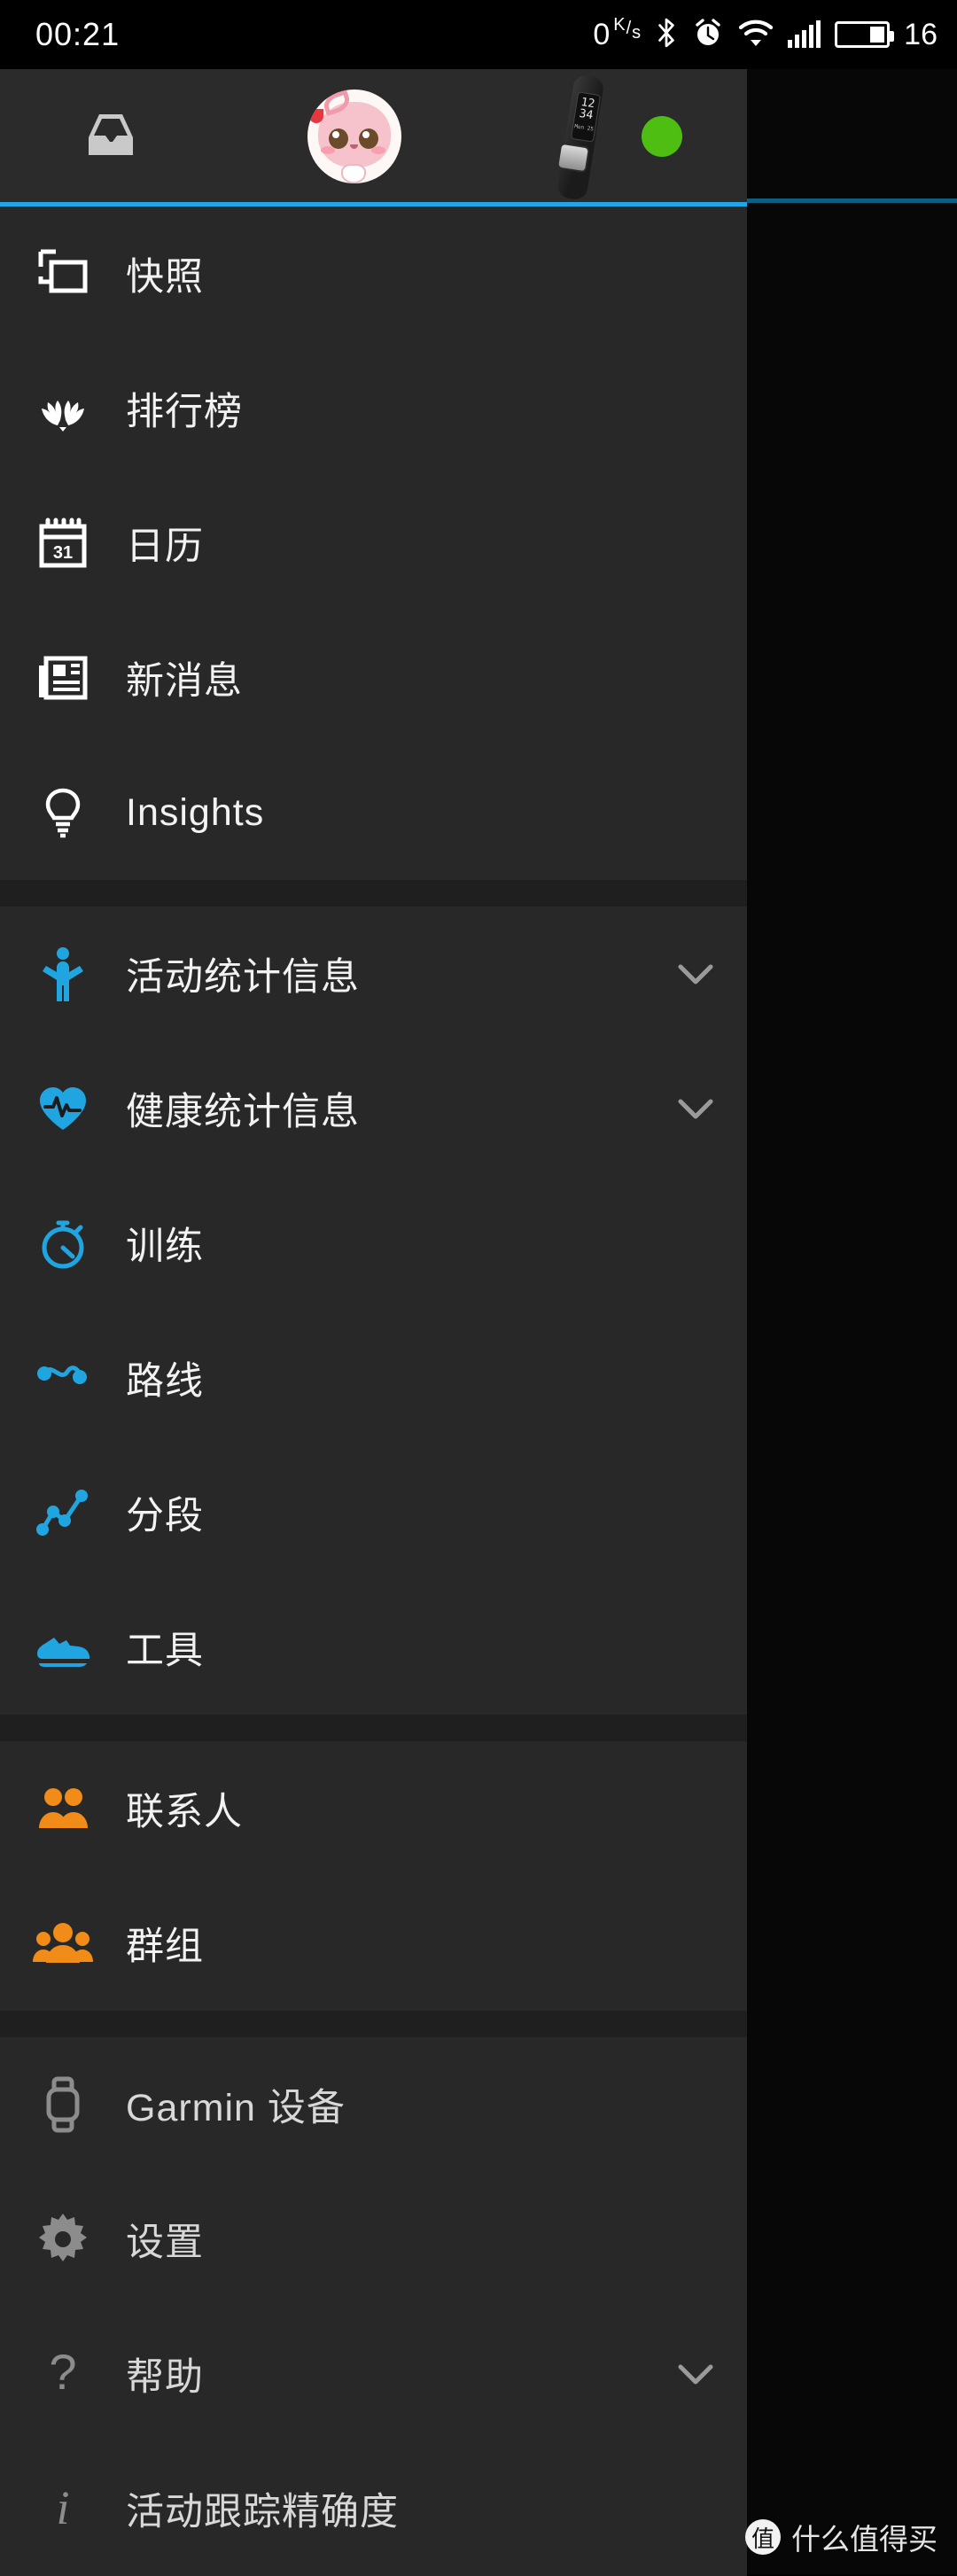  I want to click on drawer-header: 12 34 Mon 25, so click(373, 137).